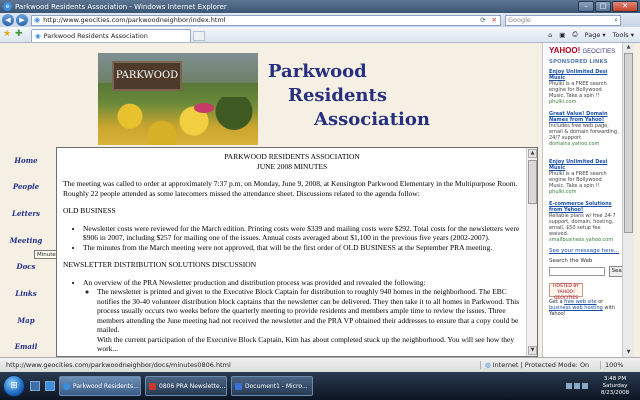 Image resolution: width=640 pixels, height=400 pixels. What do you see at coordinates (26, 293) in the screenshot?
I see `nav-links: Links` at bounding box center [26, 293].